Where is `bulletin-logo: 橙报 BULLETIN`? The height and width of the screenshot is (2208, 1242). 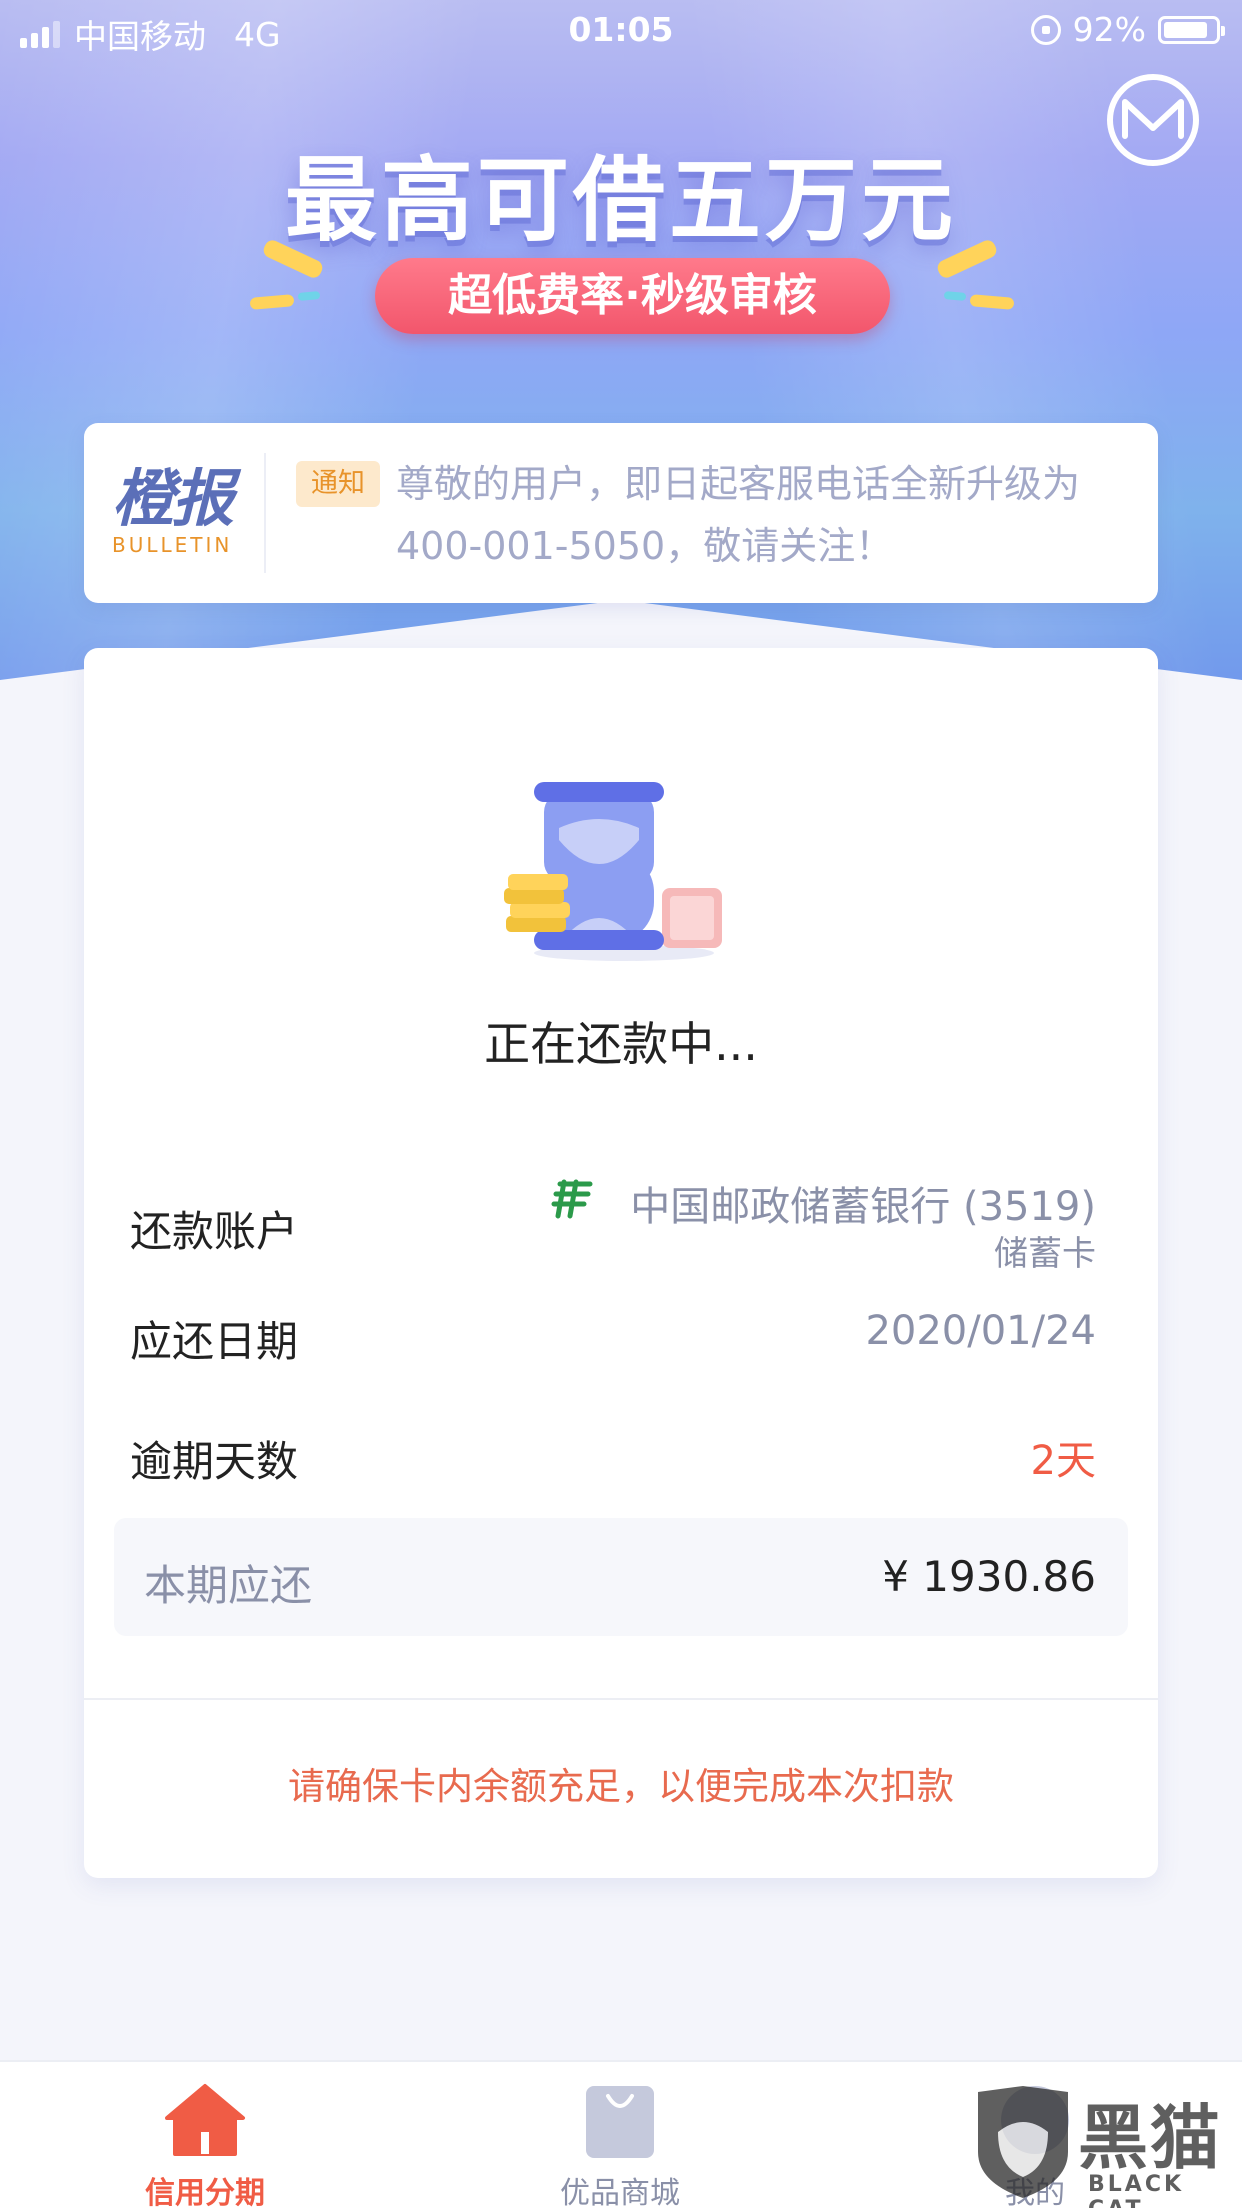 bulletin-logo: 橙报 BULLETIN is located at coordinates (182, 510).